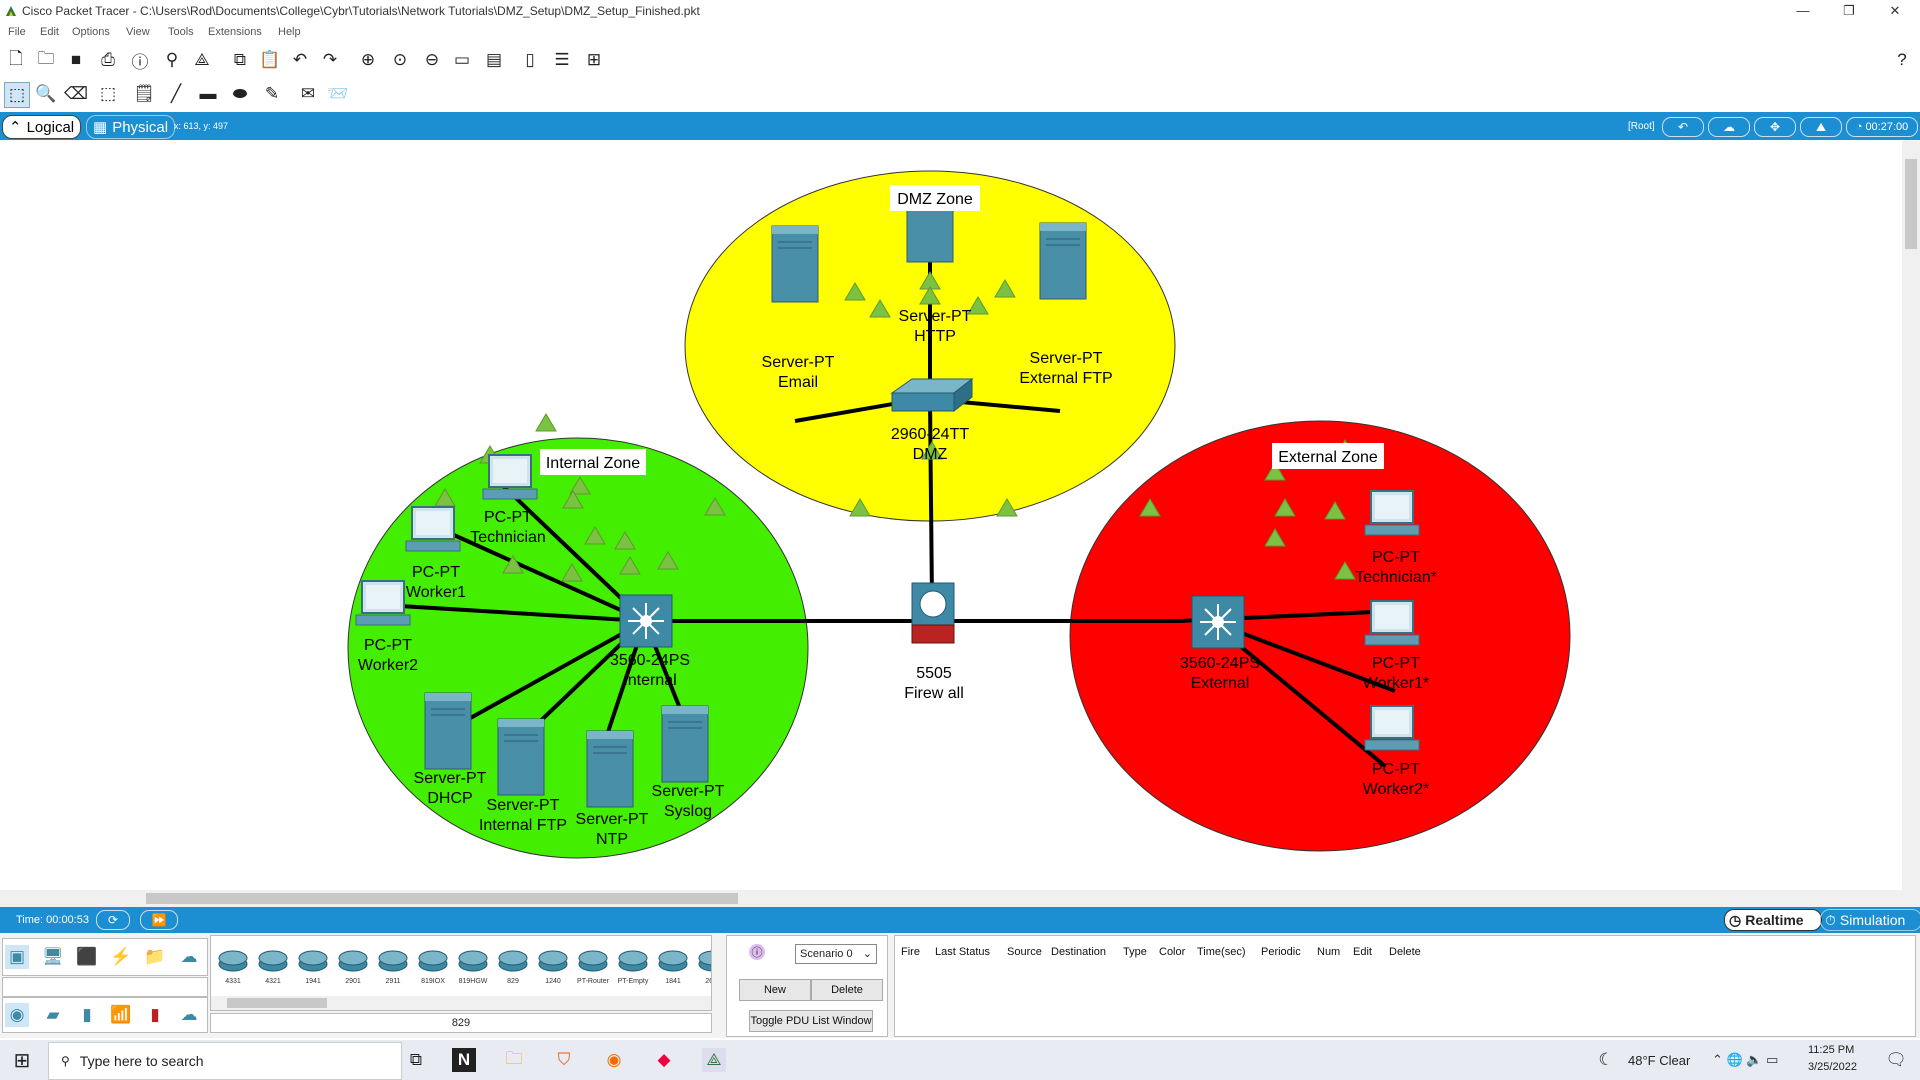 The image size is (1920, 1080). What do you see at coordinates (1870, 920) in the screenshot?
I see `simulation-tab: ⏱ Simulation` at bounding box center [1870, 920].